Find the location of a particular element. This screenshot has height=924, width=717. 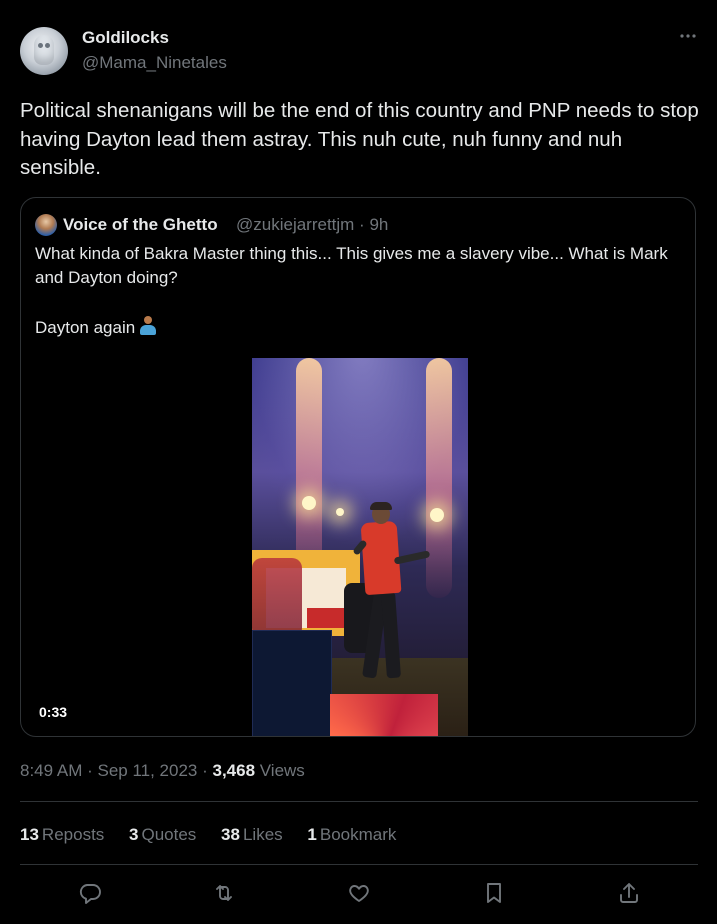

performer-arm is located at coordinates (412, 557).